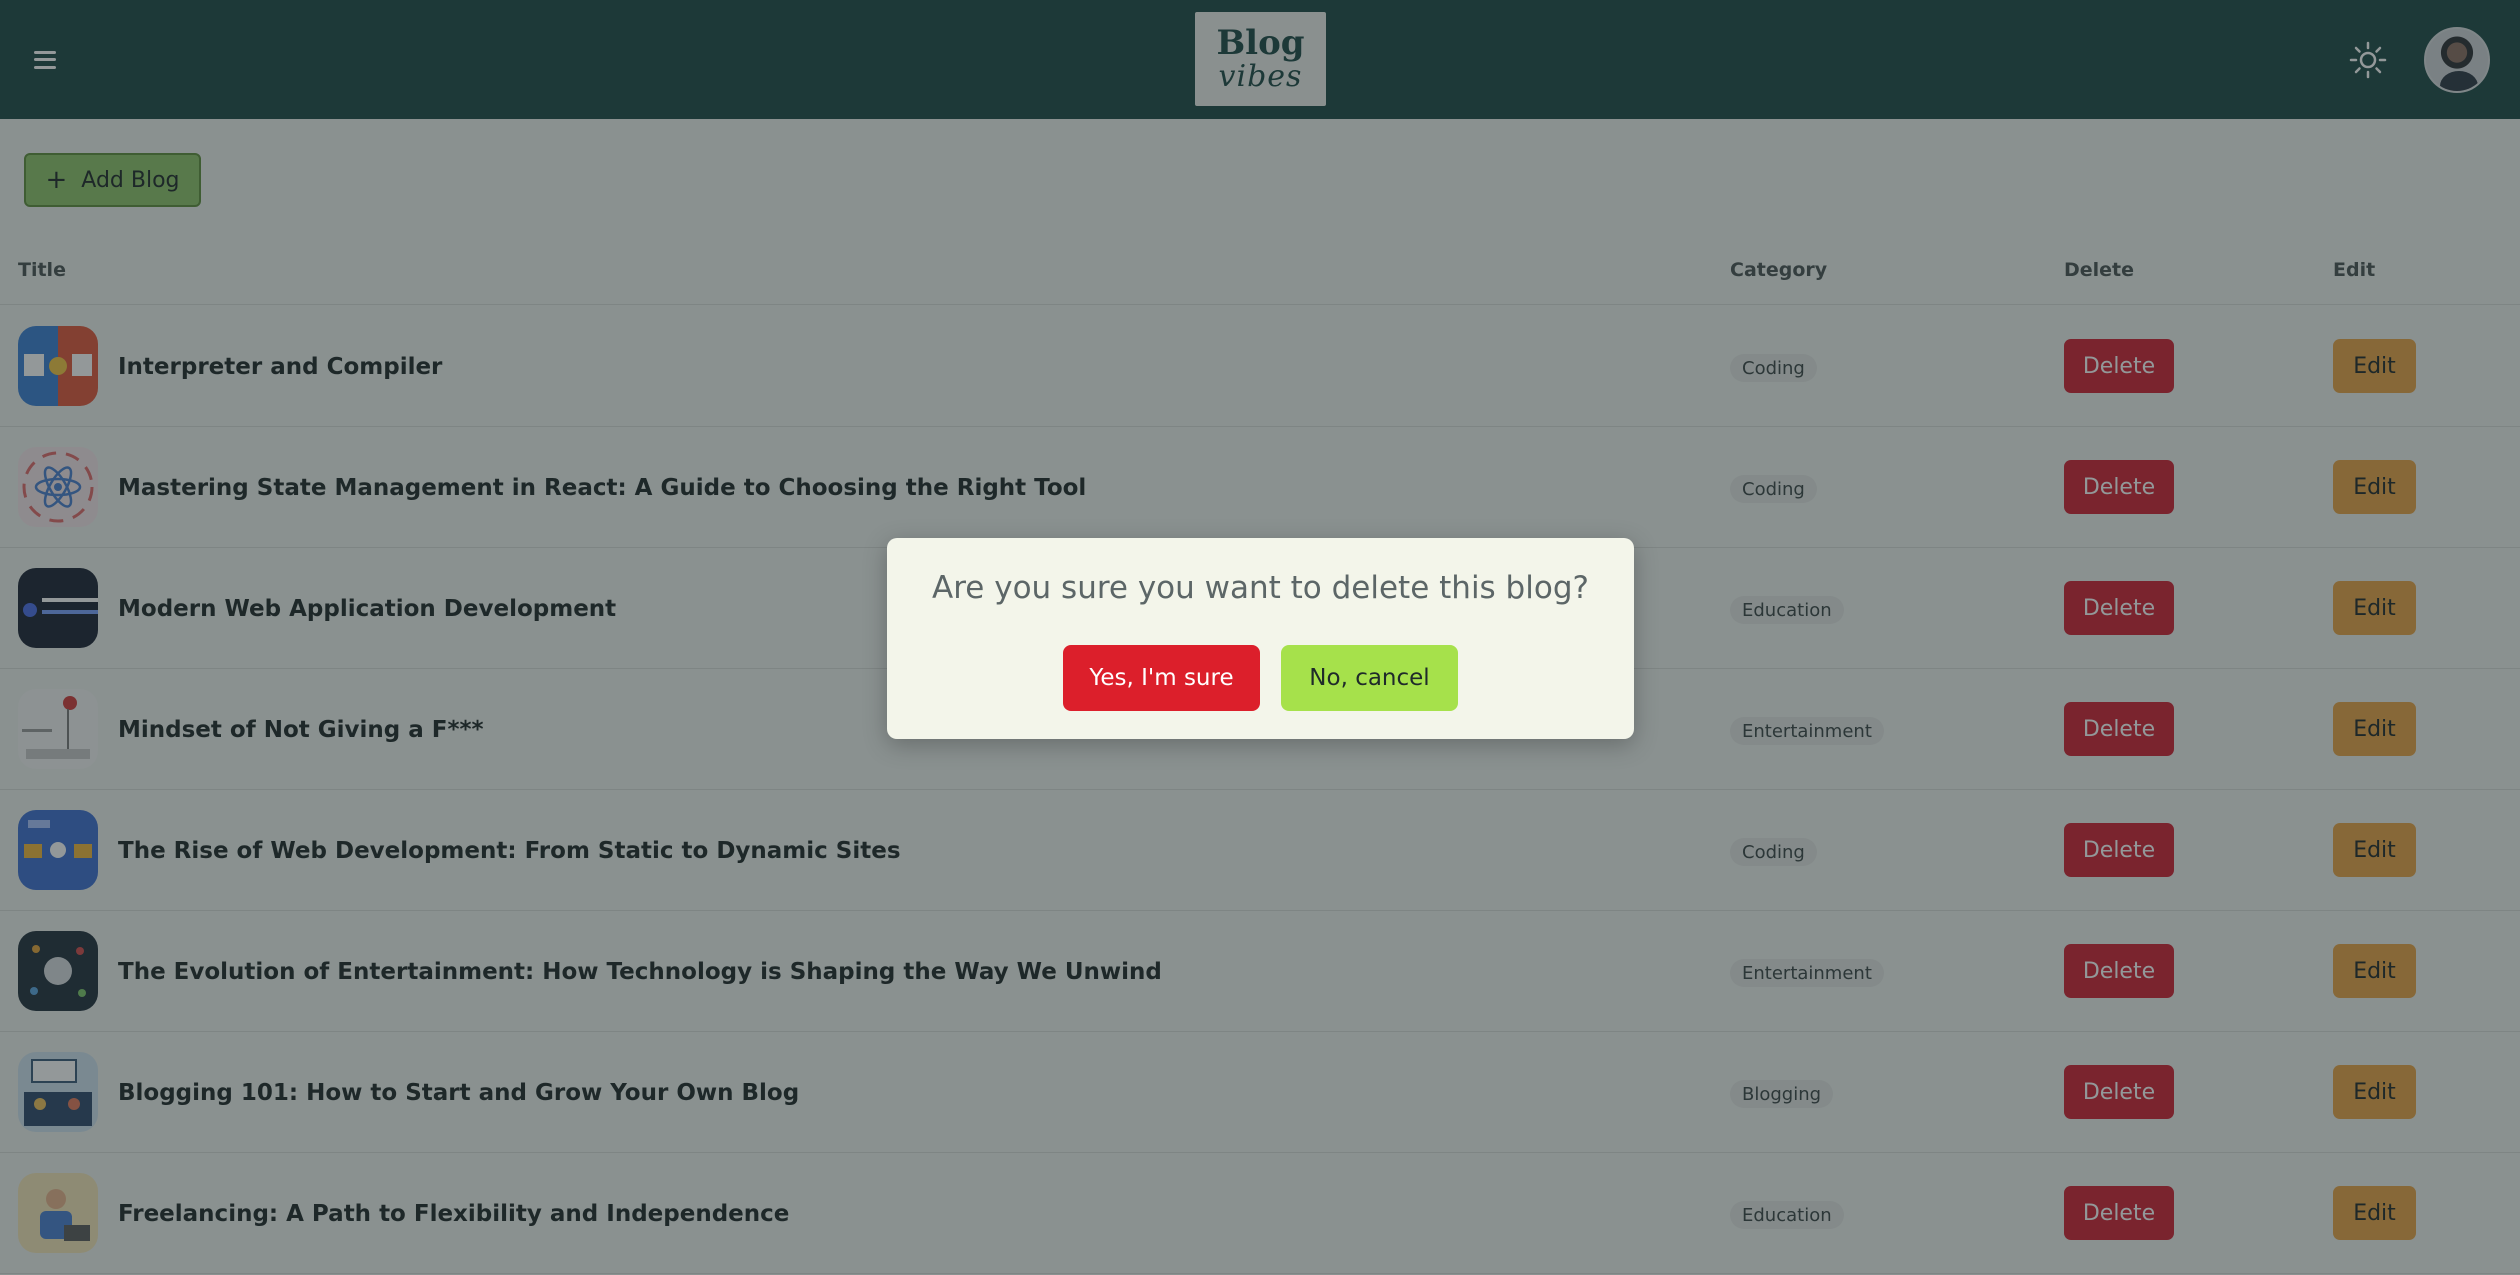 The height and width of the screenshot is (1275, 2520). What do you see at coordinates (1369, 678) in the screenshot?
I see `cancel-button: No, cancel` at bounding box center [1369, 678].